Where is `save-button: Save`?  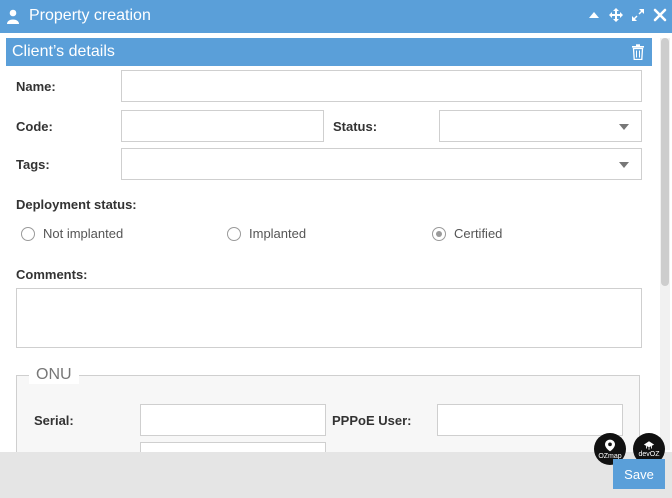 save-button: Save is located at coordinates (639, 474).